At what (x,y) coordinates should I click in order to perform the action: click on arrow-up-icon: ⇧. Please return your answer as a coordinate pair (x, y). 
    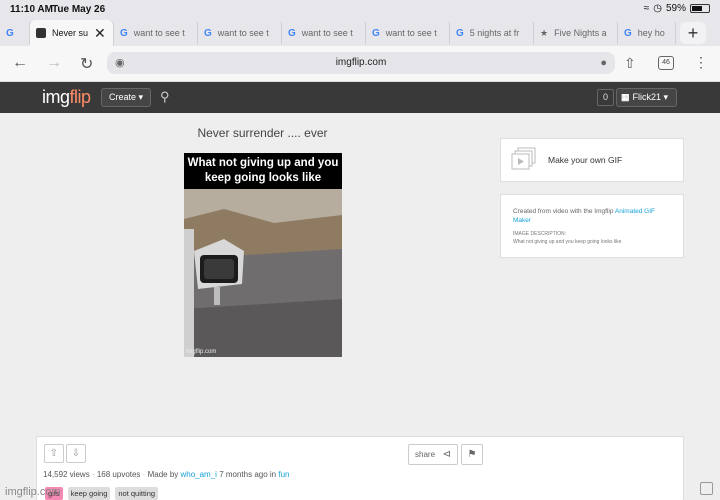
    Looking at the image, I should click on (54, 453).